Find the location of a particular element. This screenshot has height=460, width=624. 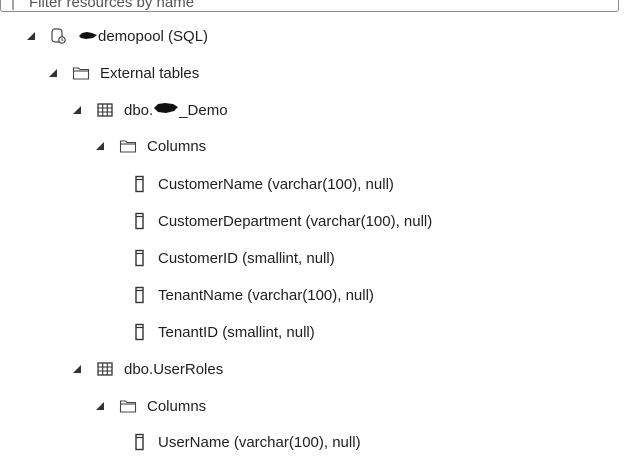

tree-item-external-tables: External tables is located at coordinates (123, 73).